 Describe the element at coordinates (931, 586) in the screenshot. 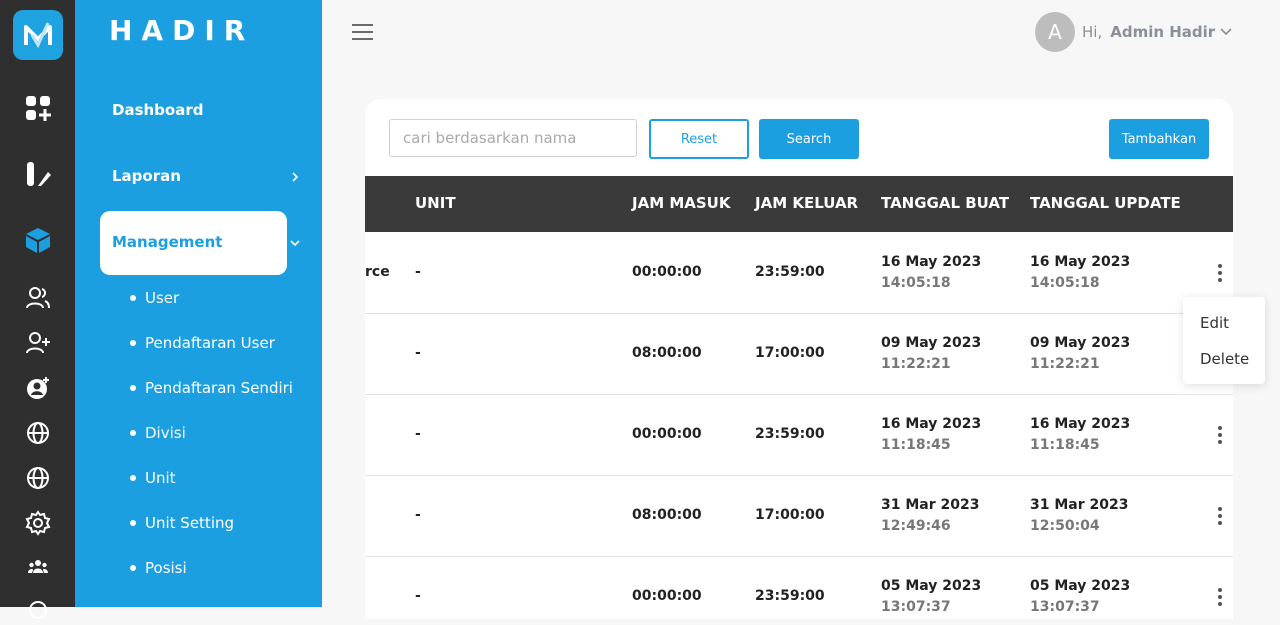

I see `tanggal-buat-date: 05 May 2023` at that location.